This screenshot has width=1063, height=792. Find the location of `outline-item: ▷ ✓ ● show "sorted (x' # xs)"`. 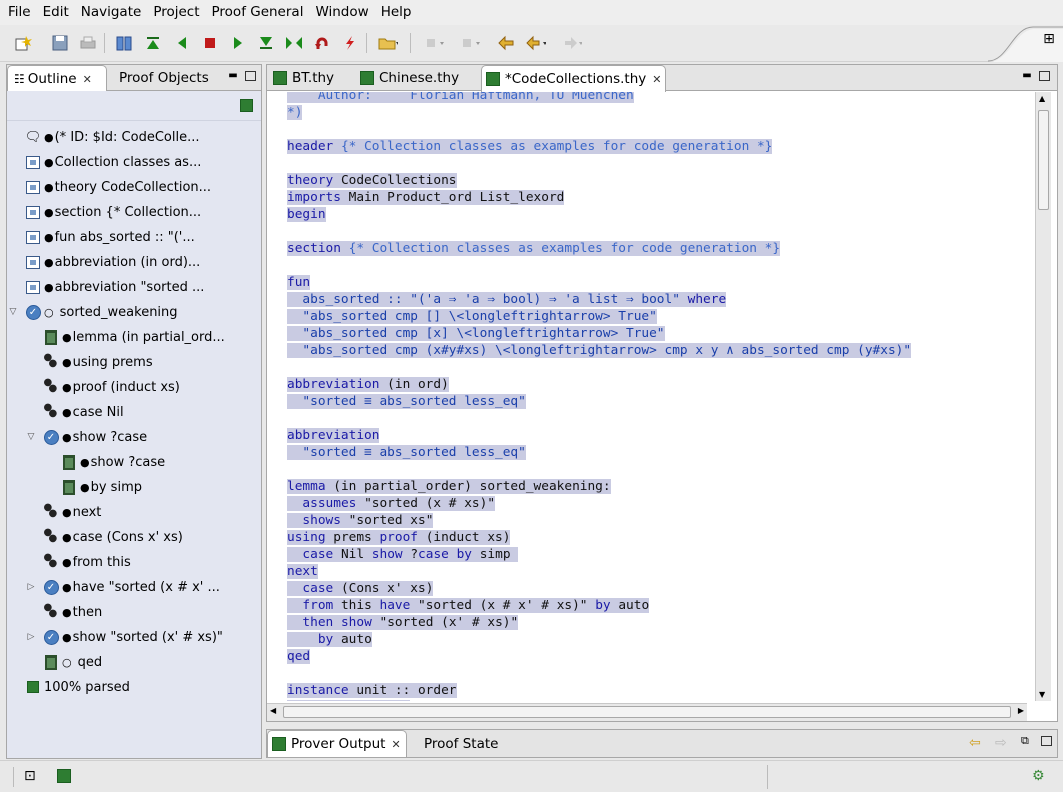

outline-item: ▷ ✓ ● show "sorted (x' # xs)" is located at coordinates (124, 637).